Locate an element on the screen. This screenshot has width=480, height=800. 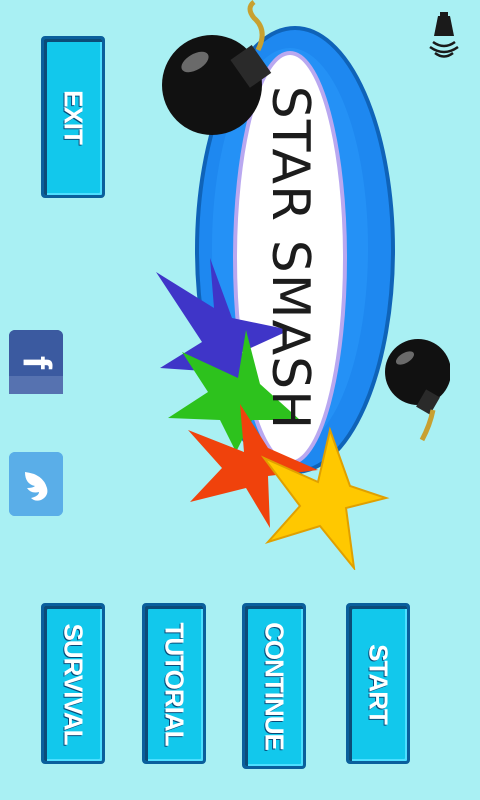
start-button-label: START is located at coordinates (378, 683).